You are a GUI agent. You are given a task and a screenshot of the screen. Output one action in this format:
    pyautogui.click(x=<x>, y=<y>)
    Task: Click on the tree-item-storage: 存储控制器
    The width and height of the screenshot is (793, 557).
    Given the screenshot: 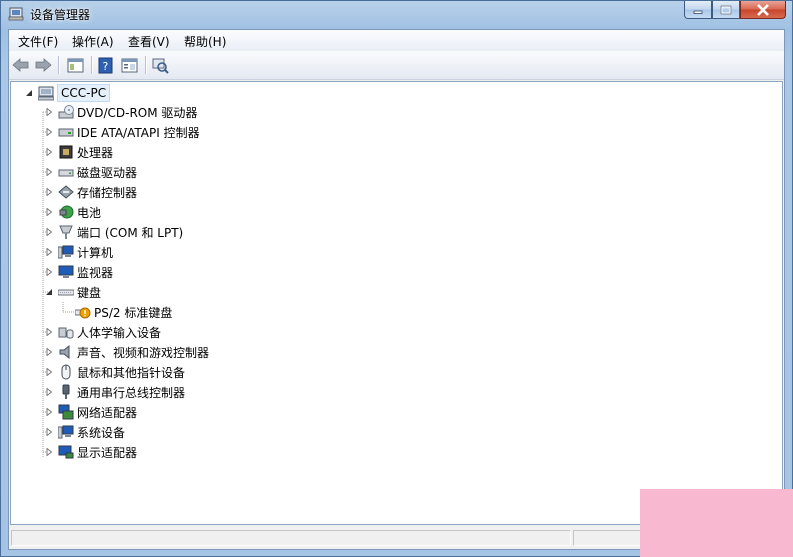 What is the action you would take?
    pyautogui.click(x=90, y=192)
    